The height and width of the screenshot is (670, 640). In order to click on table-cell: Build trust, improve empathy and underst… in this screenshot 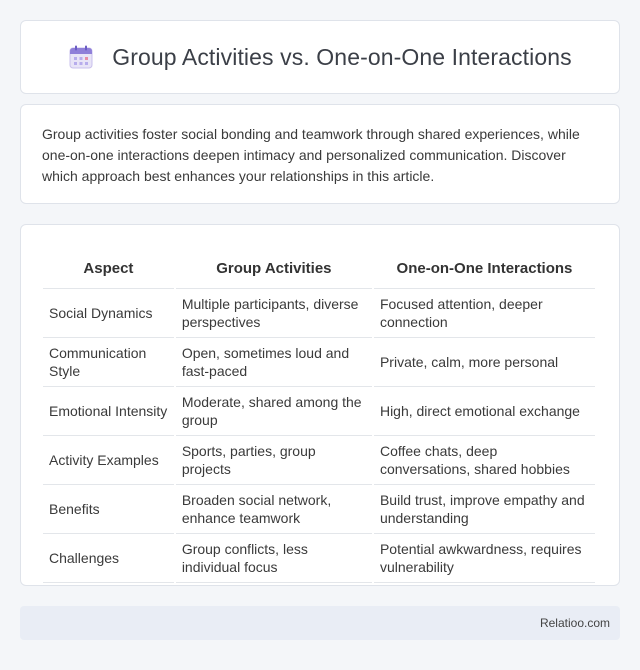, I will do `click(484, 509)`.